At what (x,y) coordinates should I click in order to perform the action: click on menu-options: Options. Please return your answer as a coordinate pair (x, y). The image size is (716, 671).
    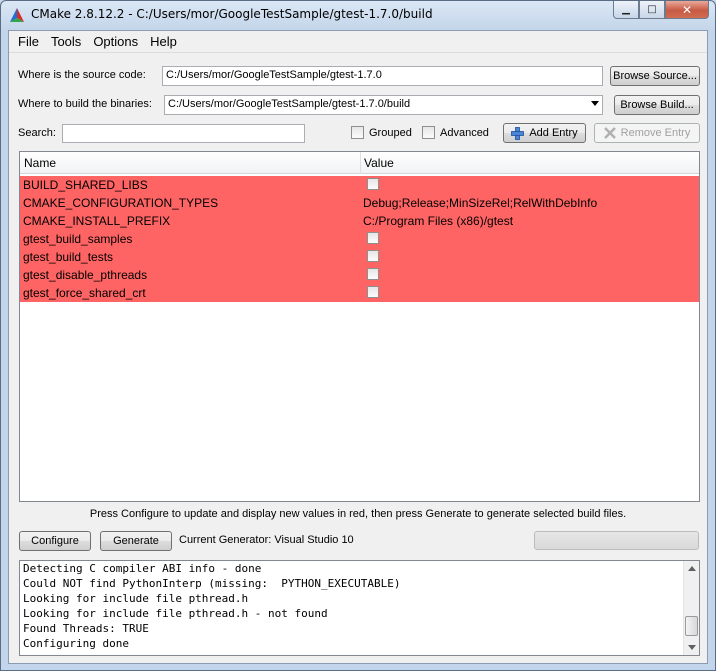
    Looking at the image, I should click on (115, 41).